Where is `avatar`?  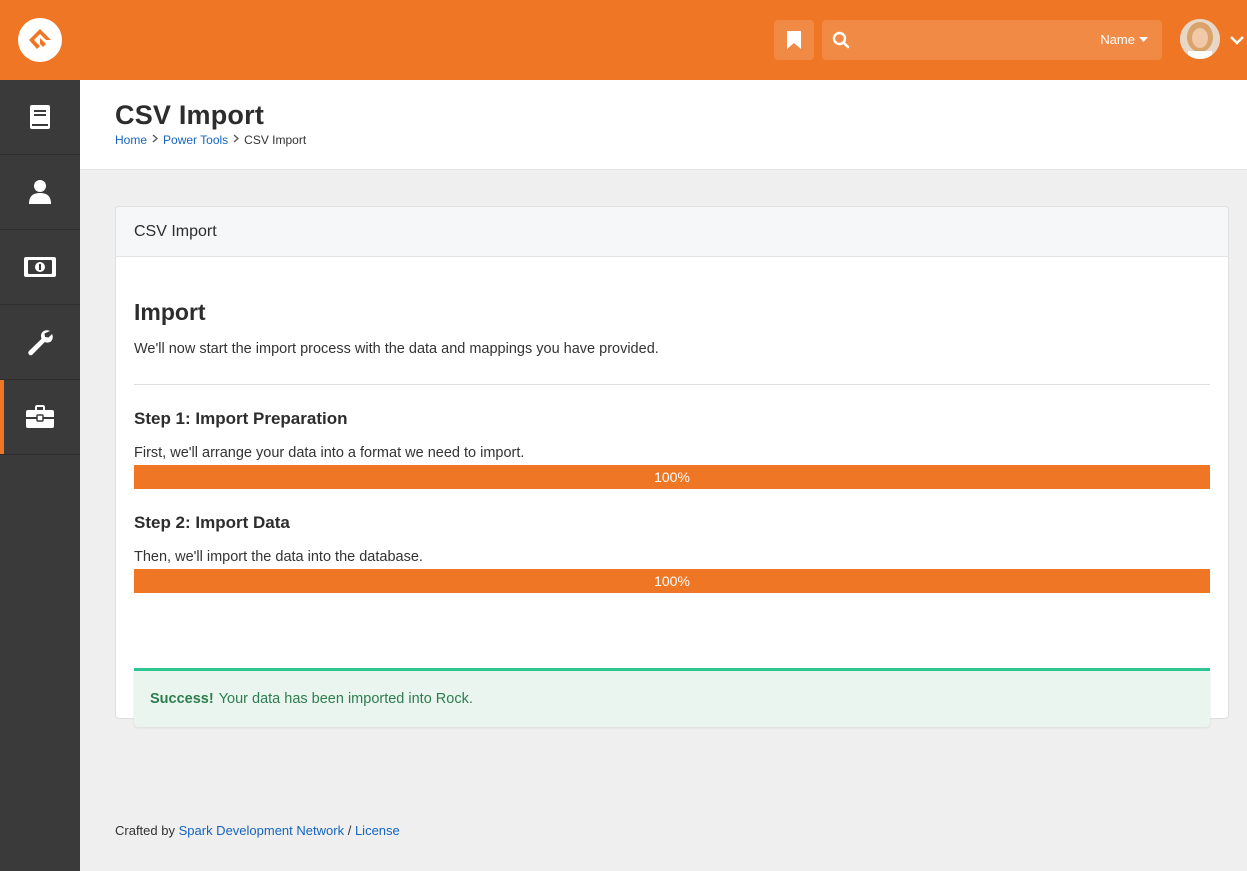 avatar is located at coordinates (1200, 39).